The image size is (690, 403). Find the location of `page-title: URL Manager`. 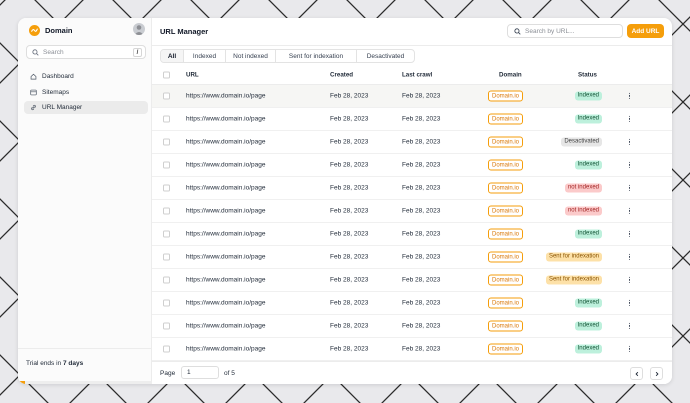

page-title: URL Manager is located at coordinates (184, 31).